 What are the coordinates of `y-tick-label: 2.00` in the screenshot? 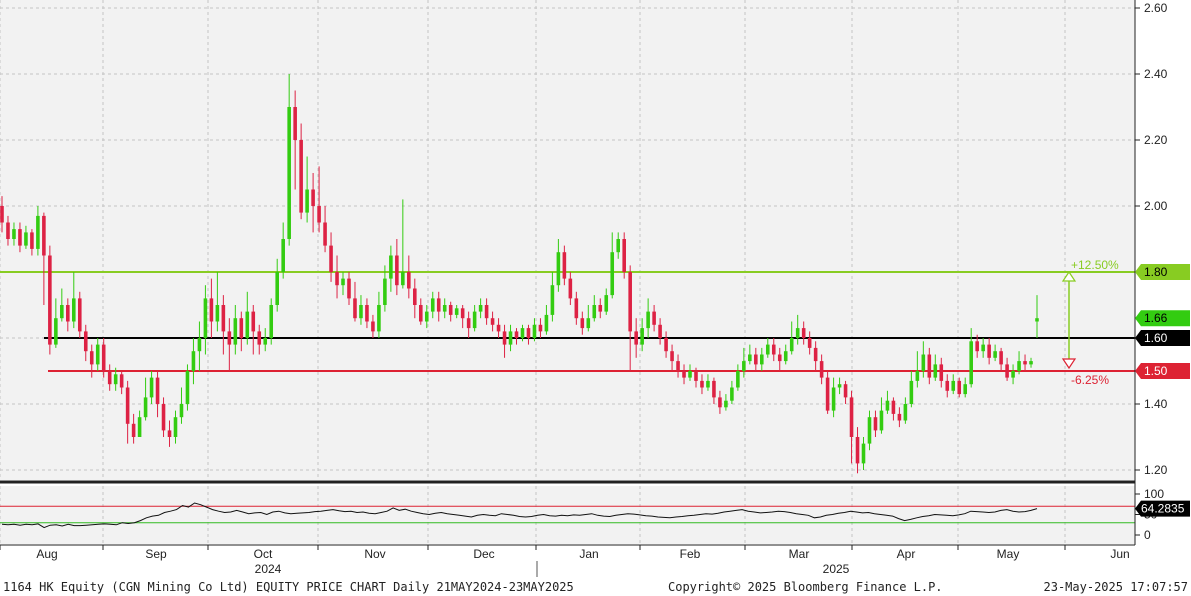 It's located at (1156, 206).